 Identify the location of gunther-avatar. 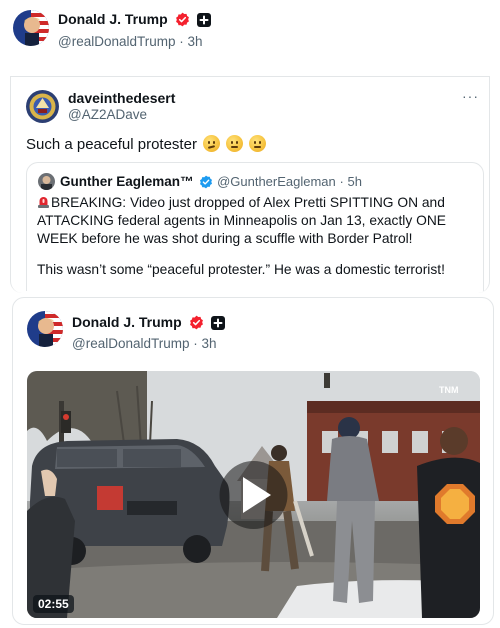
(46, 181).